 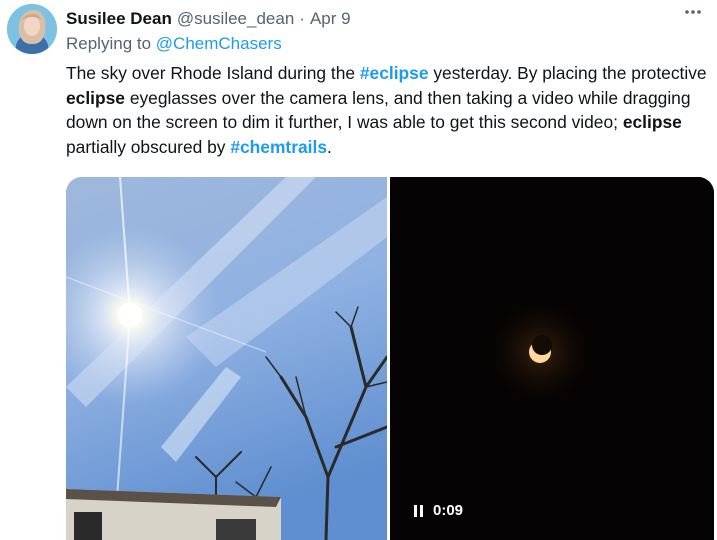 What do you see at coordinates (109, 43) in the screenshot?
I see `replying-to-label: Replying to` at bounding box center [109, 43].